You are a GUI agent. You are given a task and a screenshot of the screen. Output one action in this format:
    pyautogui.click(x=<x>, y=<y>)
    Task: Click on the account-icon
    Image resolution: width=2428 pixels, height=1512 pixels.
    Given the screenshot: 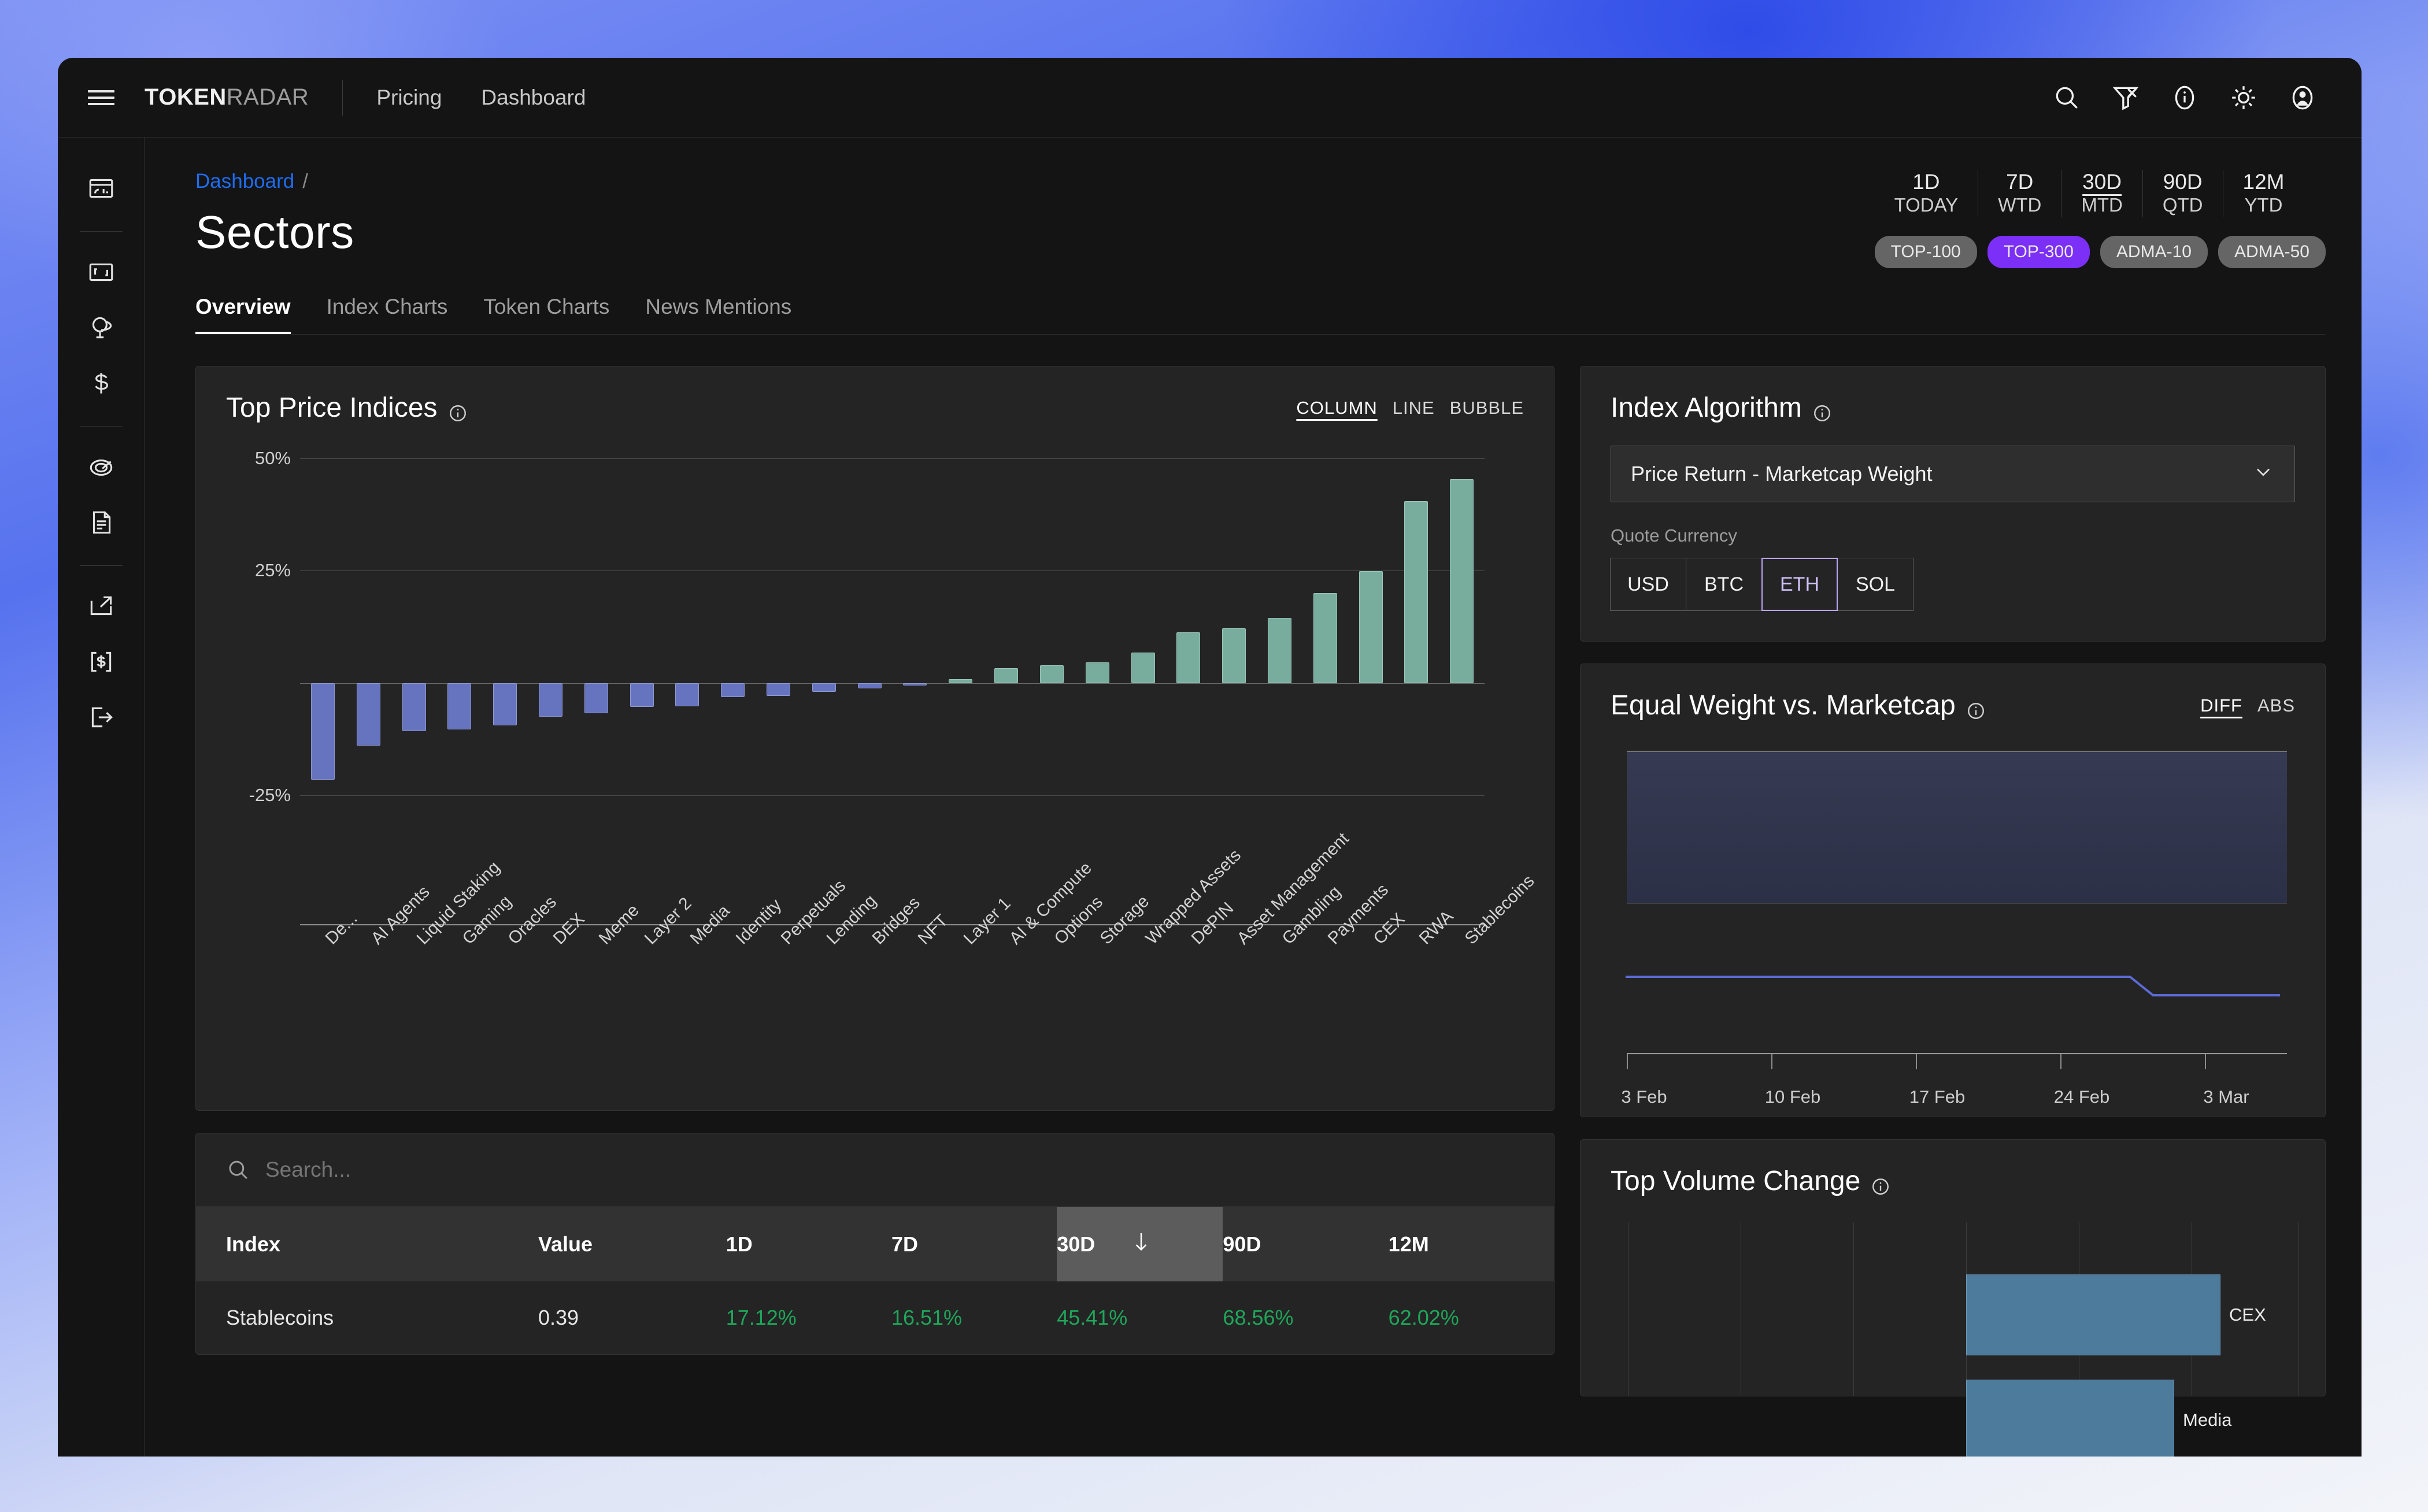 What is the action you would take?
    pyautogui.click(x=2302, y=97)
    